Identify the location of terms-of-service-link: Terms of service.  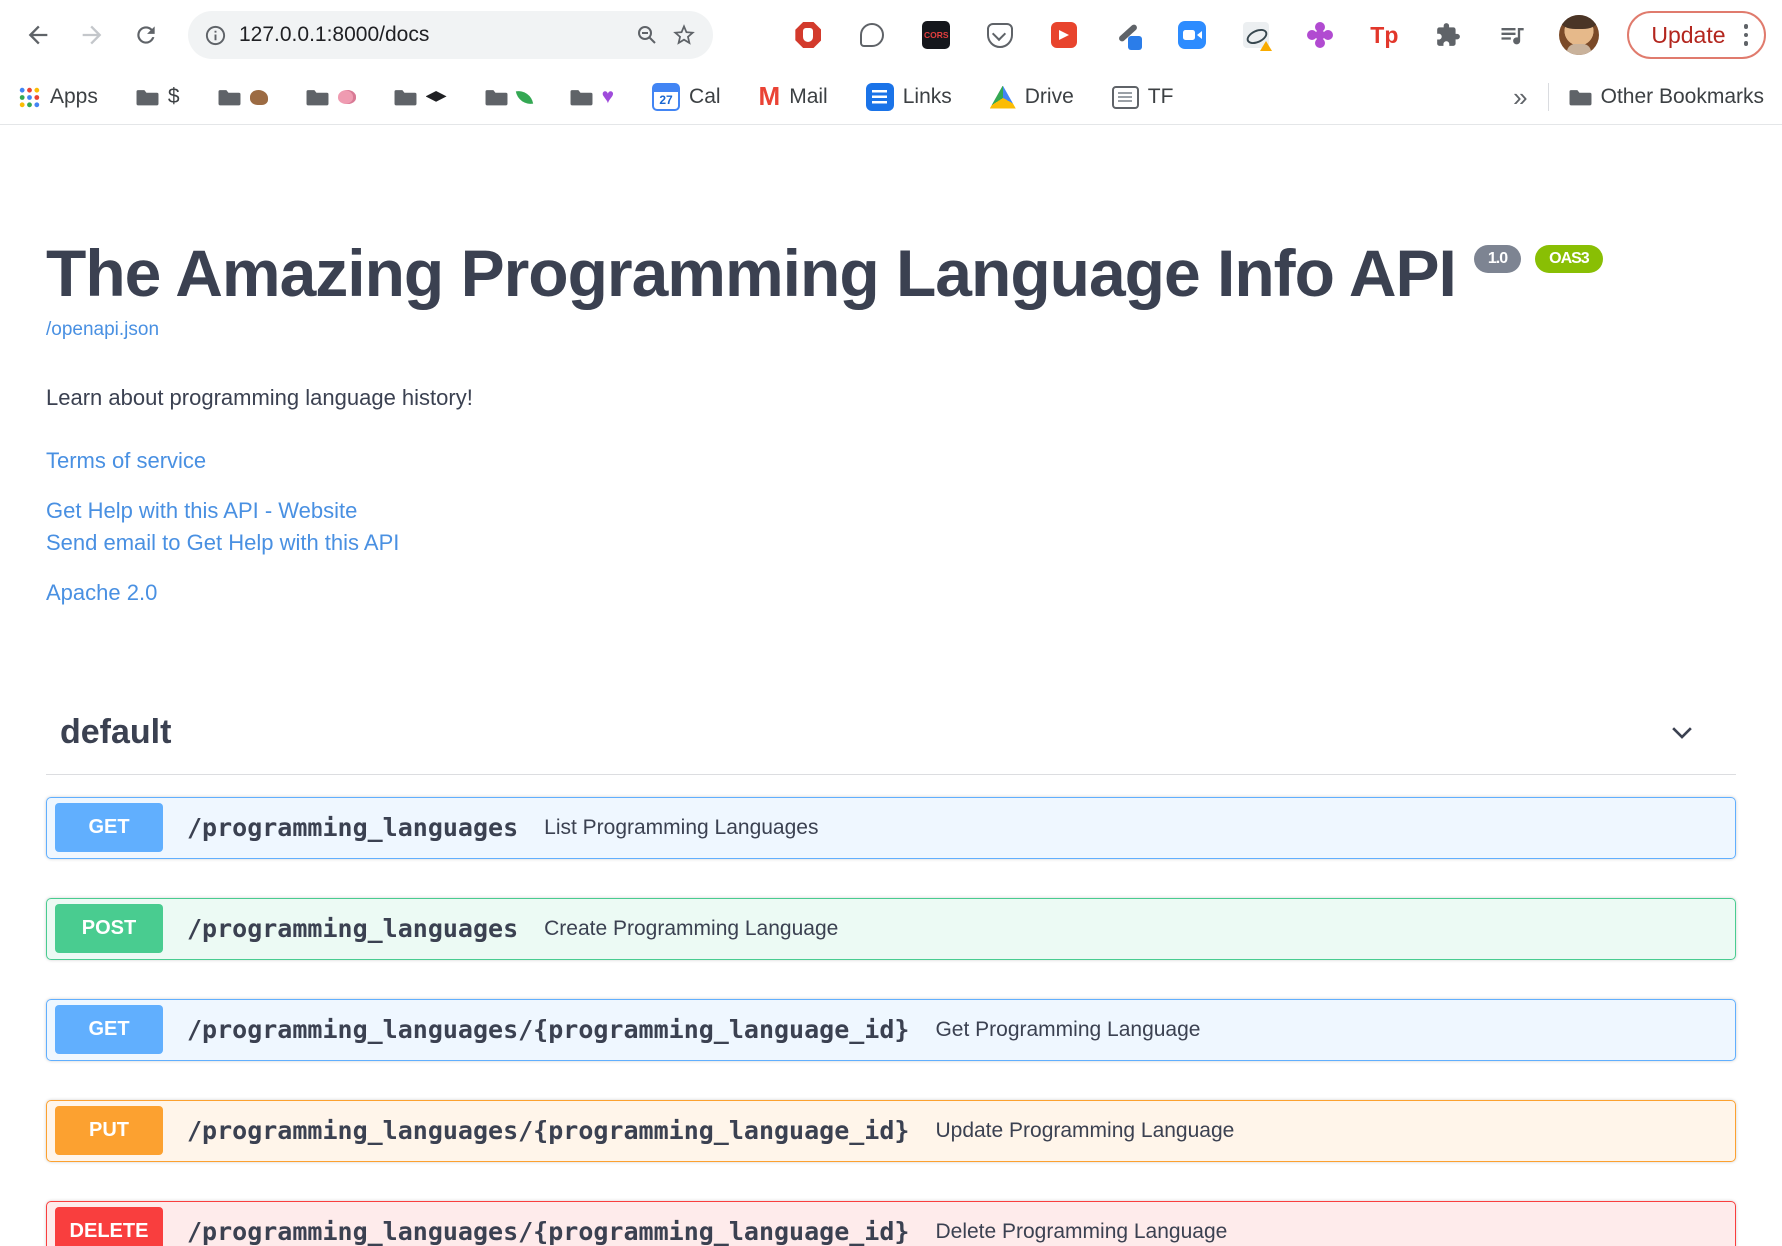
(126, 461).